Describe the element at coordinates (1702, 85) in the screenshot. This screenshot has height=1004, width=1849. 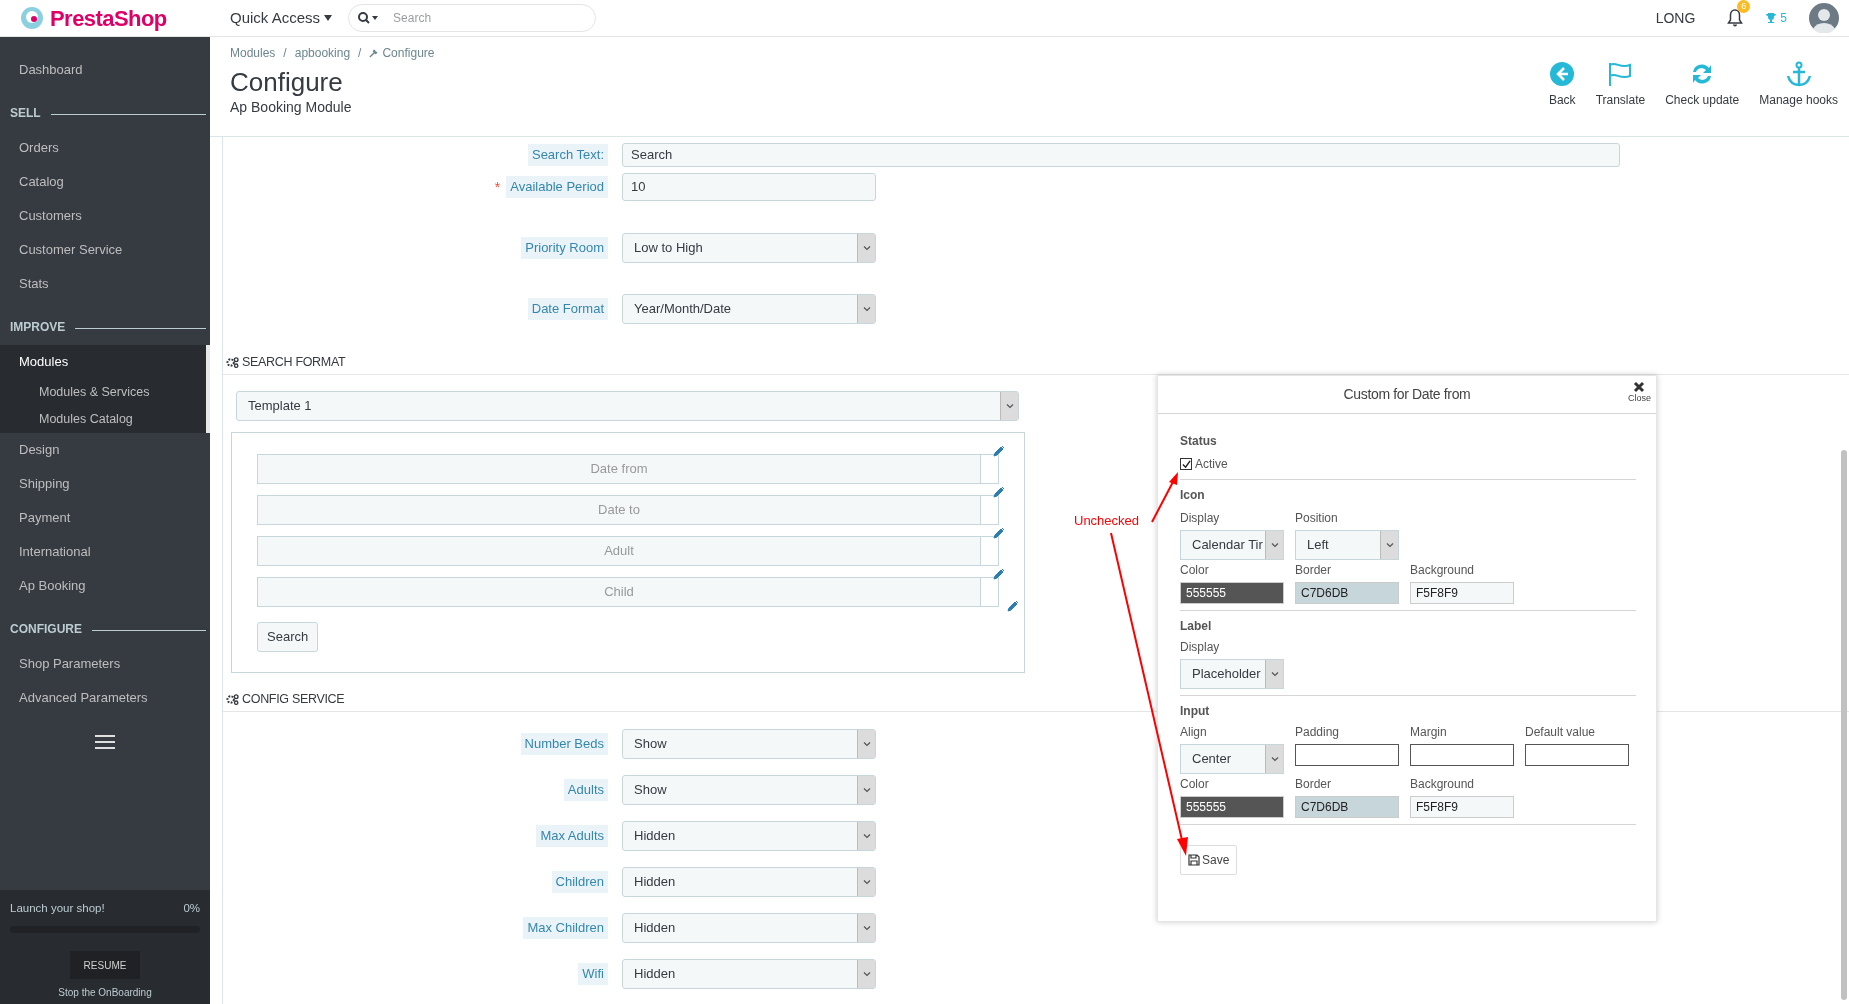
I see `toolbar-button: Check update` at that location.